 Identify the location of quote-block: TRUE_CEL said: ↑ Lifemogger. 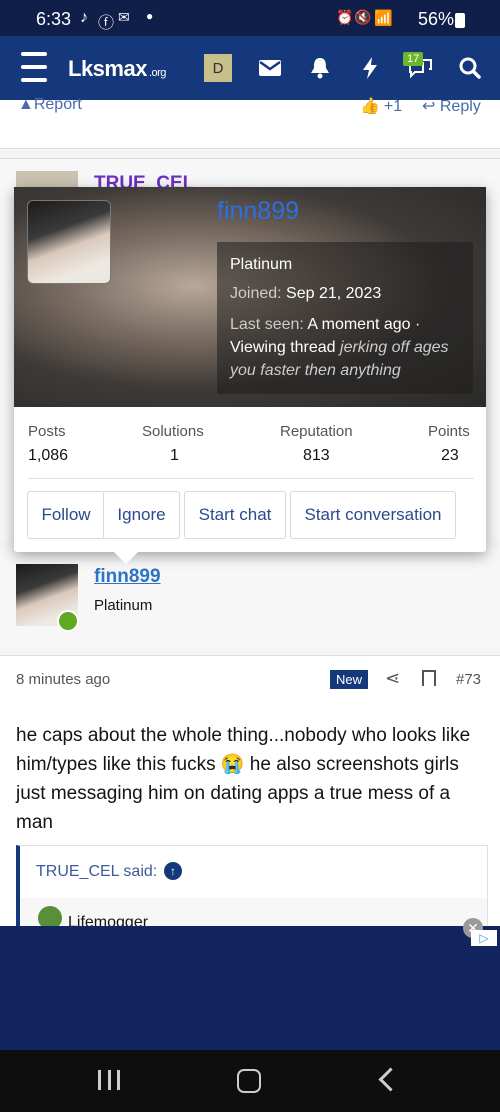
(252, 887).